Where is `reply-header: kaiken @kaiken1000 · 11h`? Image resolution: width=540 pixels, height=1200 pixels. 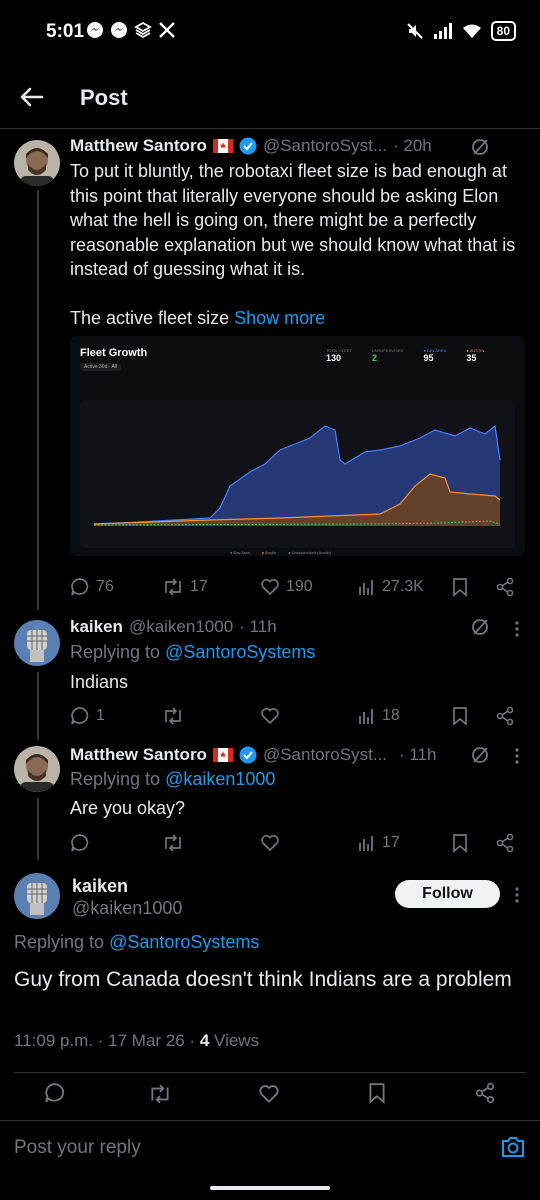
reply-header: kaiken @kaiken1000 · 11h is located at coordinates (173, 627).